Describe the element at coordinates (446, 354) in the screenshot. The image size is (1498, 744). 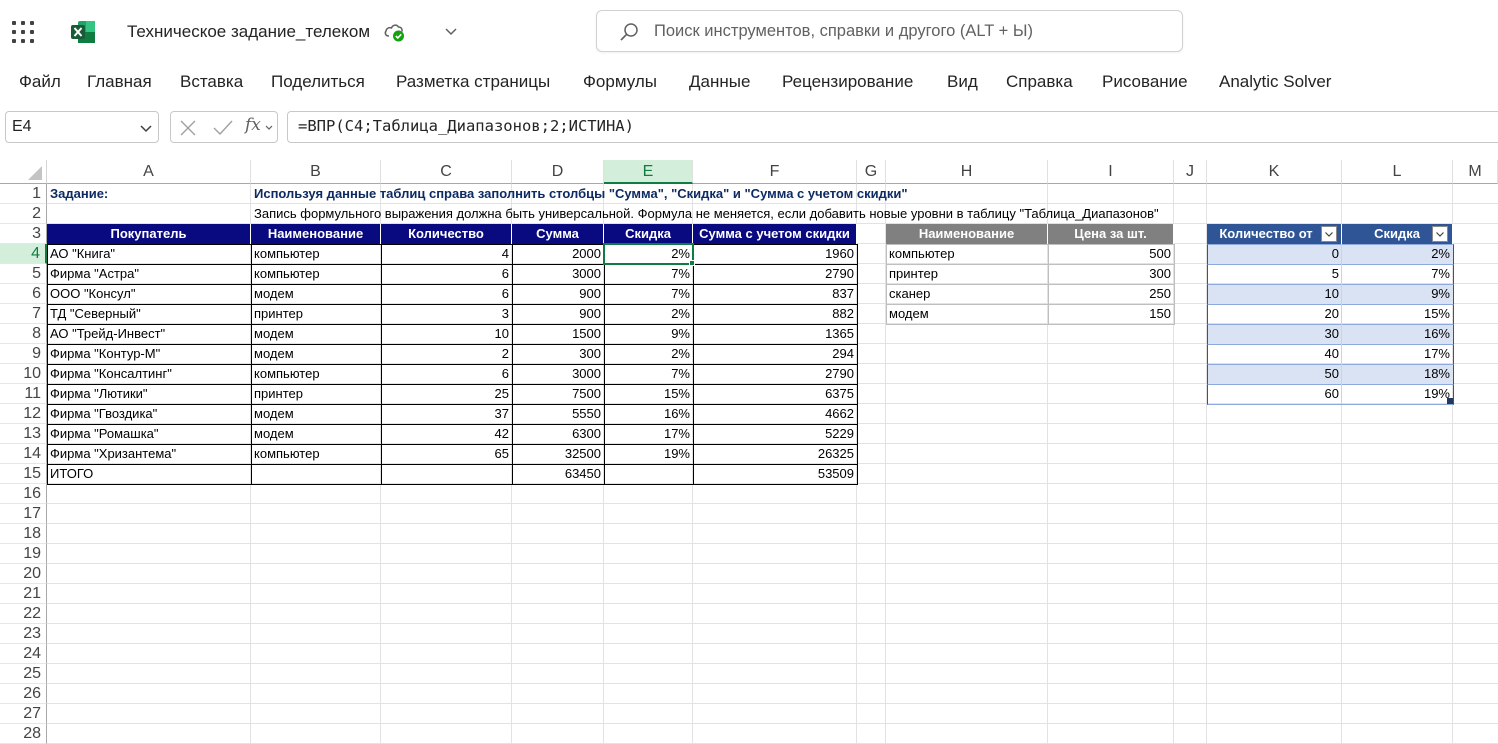
I see `orders-cell: 2` at that location.